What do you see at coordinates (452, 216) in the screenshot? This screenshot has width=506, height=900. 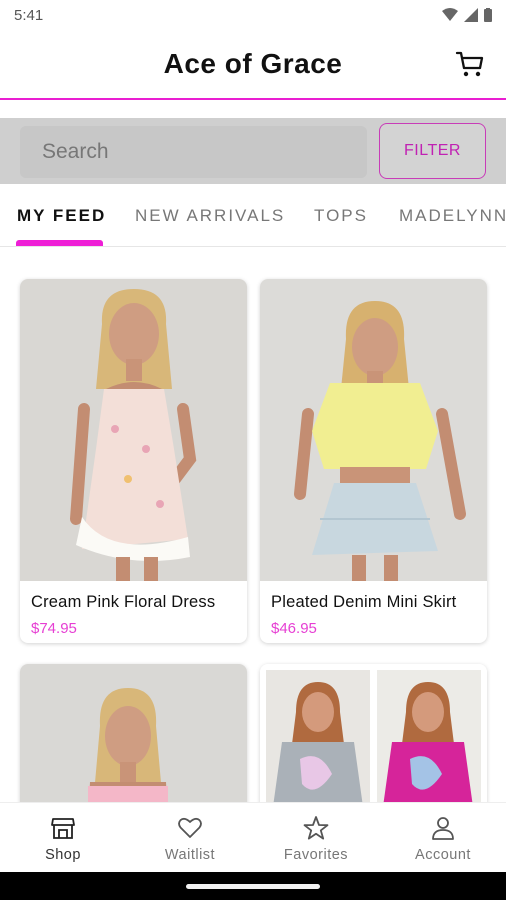 I see `tab-madelynn: MADELYNN` at bounding box center [452, 216].